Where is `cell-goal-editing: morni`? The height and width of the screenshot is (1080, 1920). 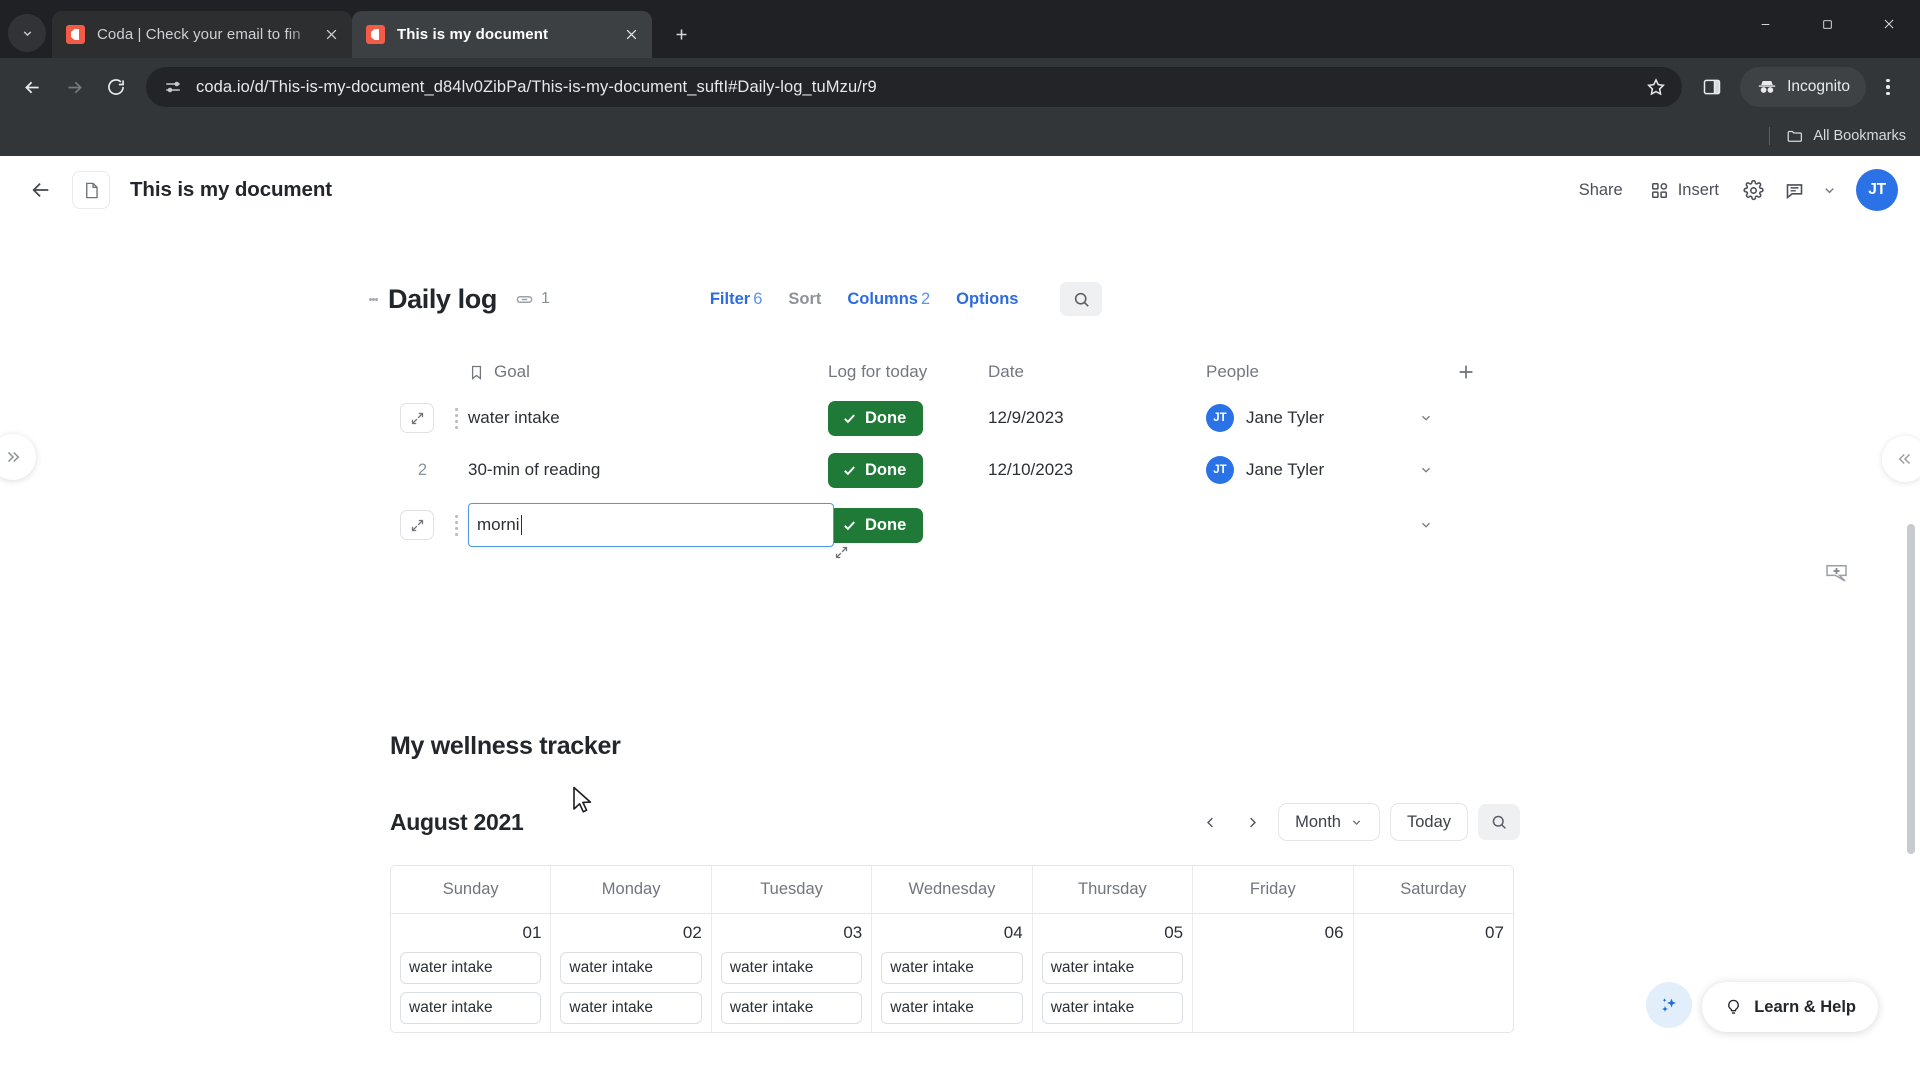 cell-goal-editing: morni is located at coordinates (658, 531).